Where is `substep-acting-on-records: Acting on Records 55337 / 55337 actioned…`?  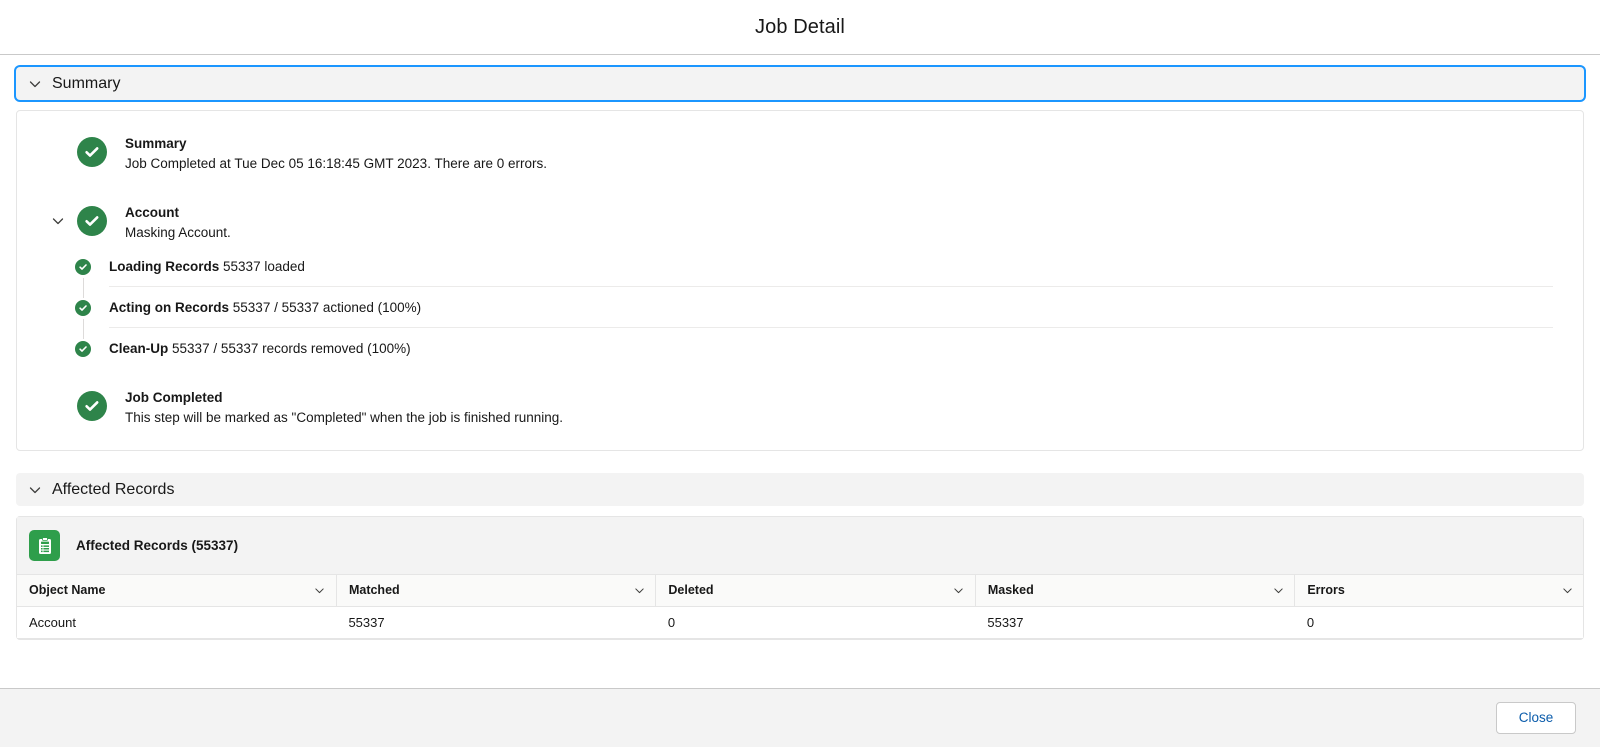
substep-acting-on-records: Acting on Records 55337 / 55337 actioned… is located at coordinates (814, 320).